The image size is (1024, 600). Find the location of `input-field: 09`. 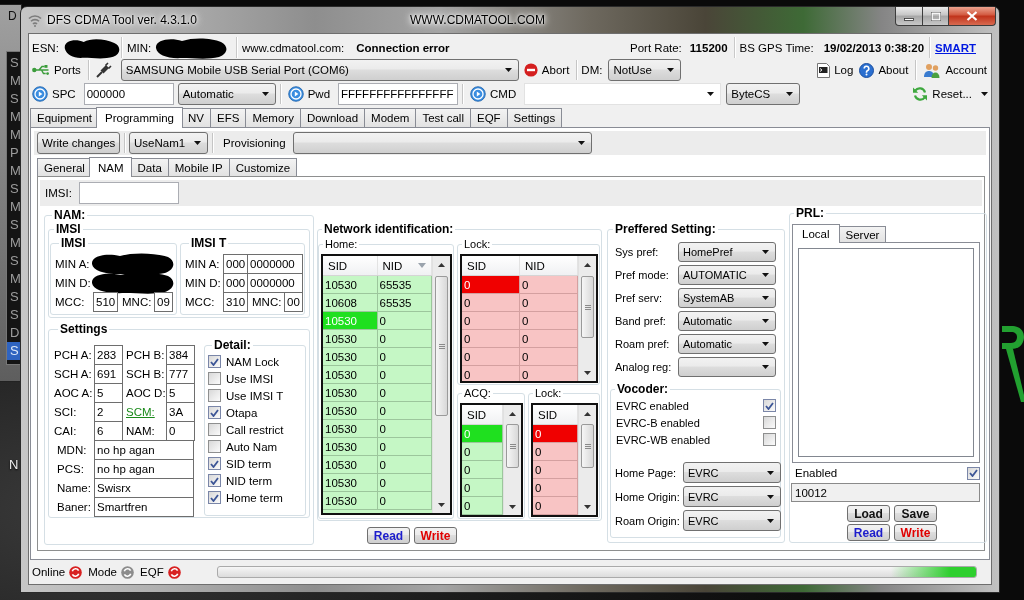

input-field: 09 is located at coordinates (163, 302).